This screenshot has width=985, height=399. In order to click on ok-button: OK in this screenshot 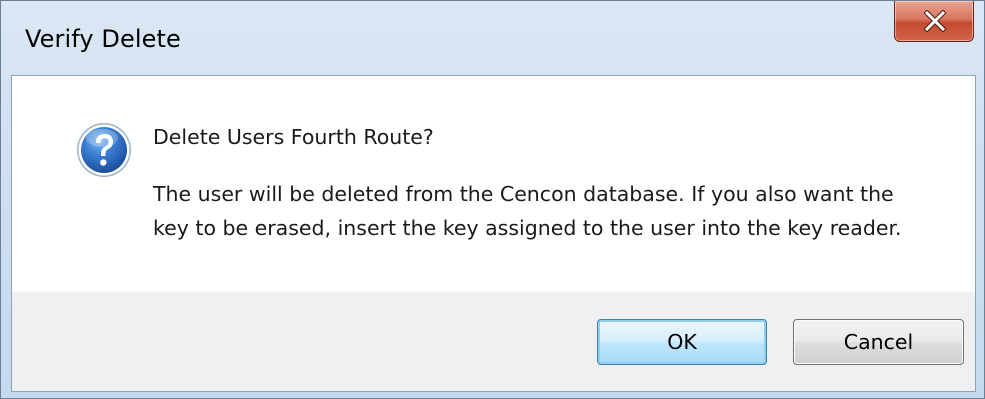, I will do `click(682, 342)`.